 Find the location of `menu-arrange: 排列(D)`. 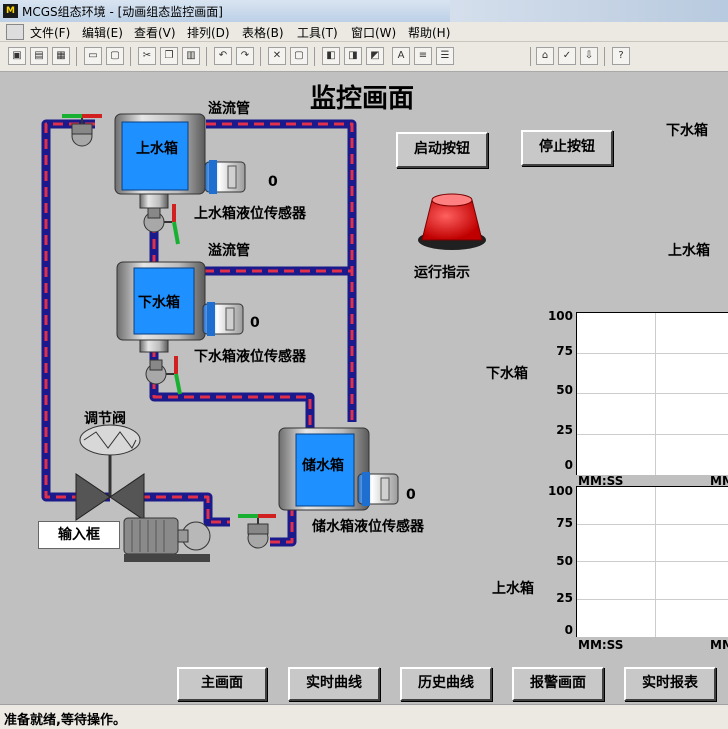

menu-arrange: 排列(D) is located at coordinates (208, 32).